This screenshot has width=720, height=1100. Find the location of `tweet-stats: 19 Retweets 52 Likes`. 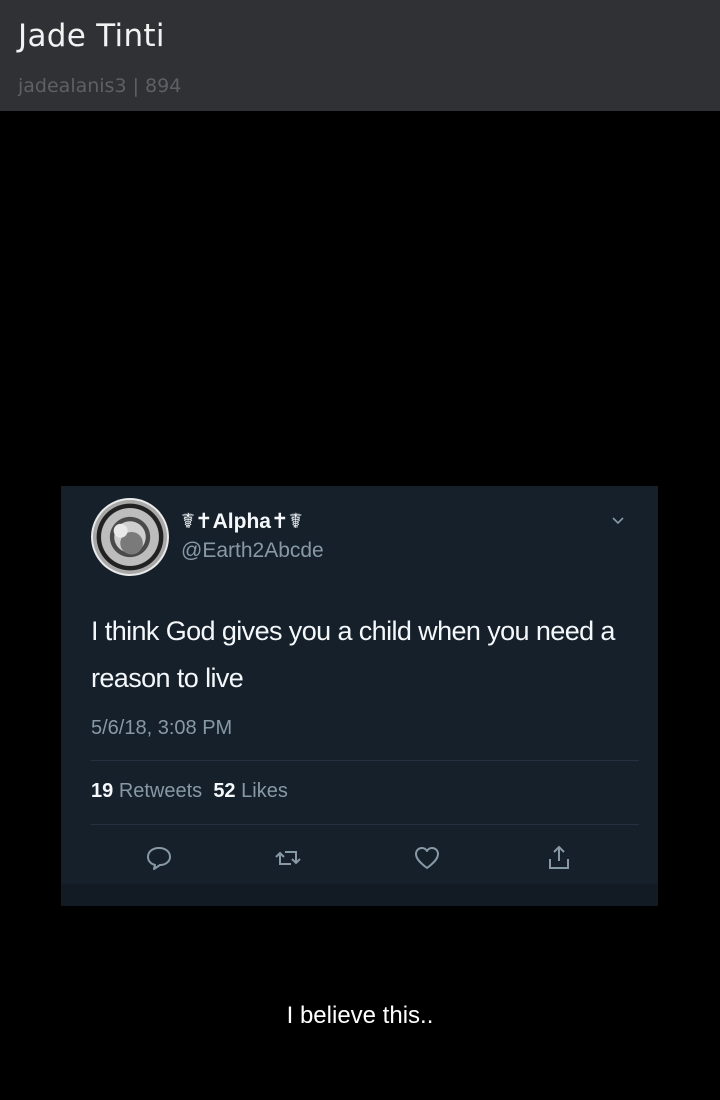

tweet-stats: 19 Retweets 52 Likes is located at coordinates (189, 791).